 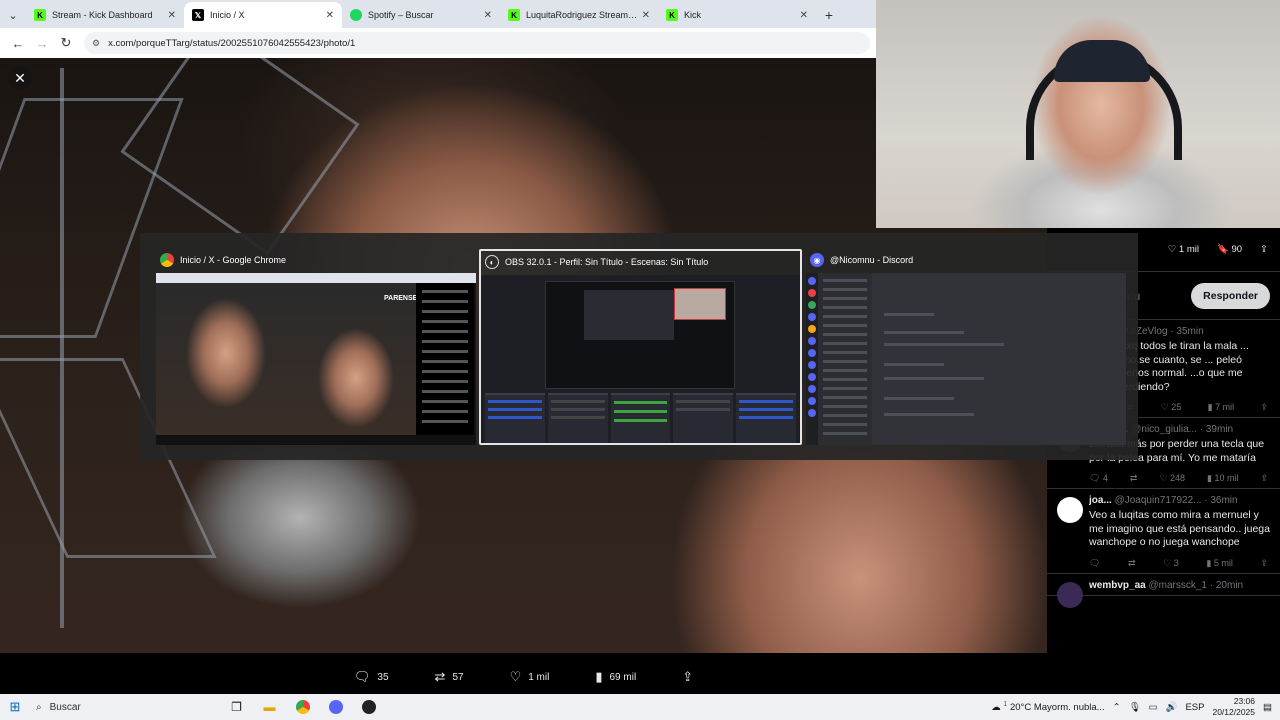 I want to click on reply-button: Responder, so click(x=1230, y=295).